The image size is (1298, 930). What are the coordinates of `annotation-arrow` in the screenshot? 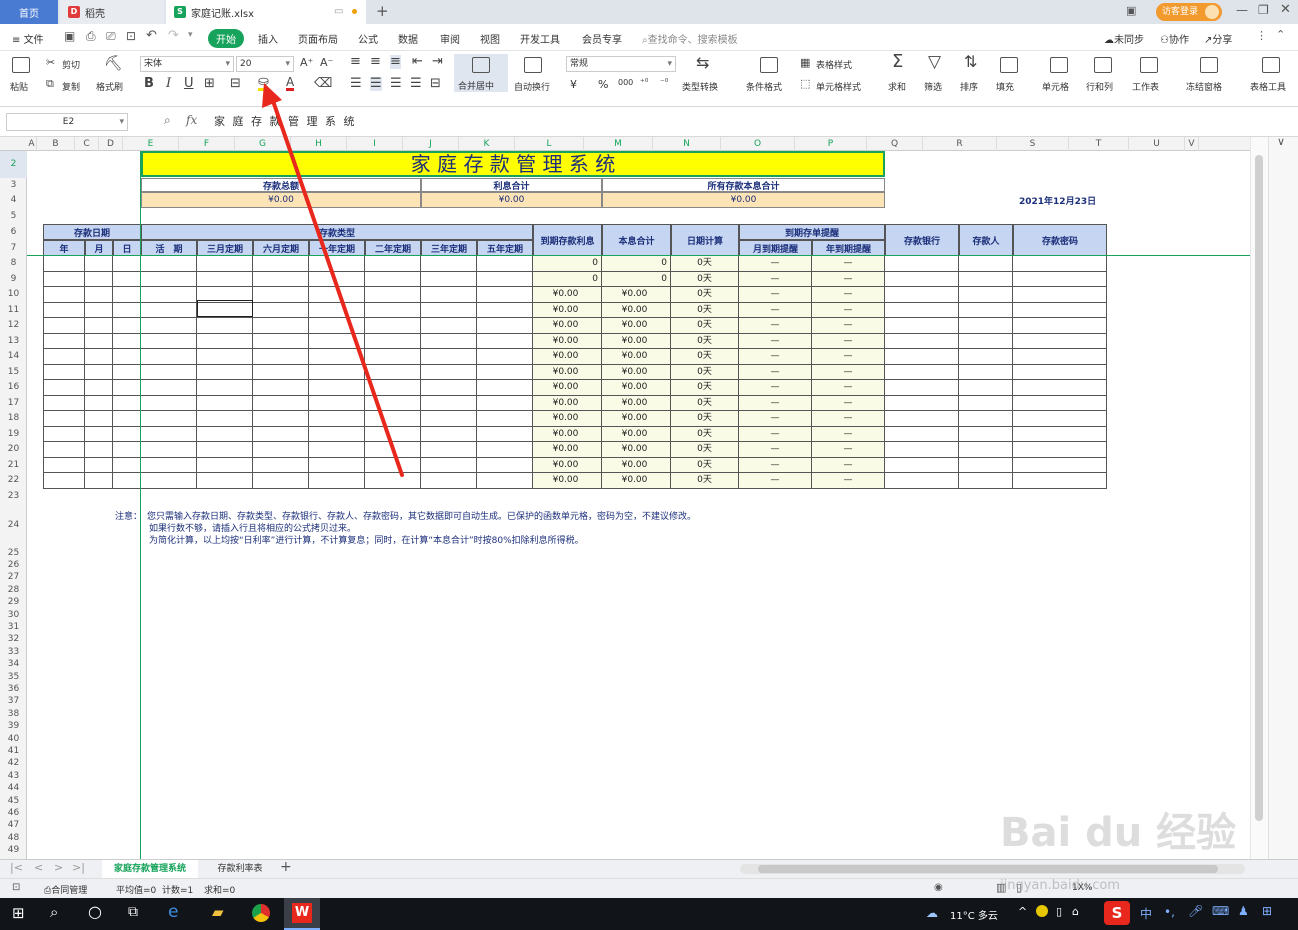 It's located at (333, 280).